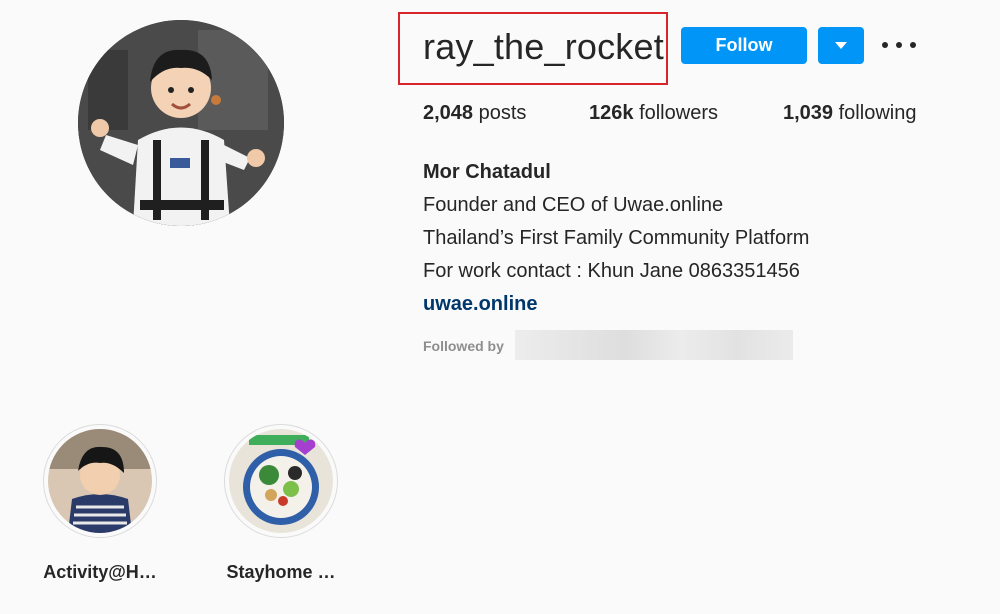  I want to click on bio-line: Founder and CEO of Uwae.online, so click(573, 205).